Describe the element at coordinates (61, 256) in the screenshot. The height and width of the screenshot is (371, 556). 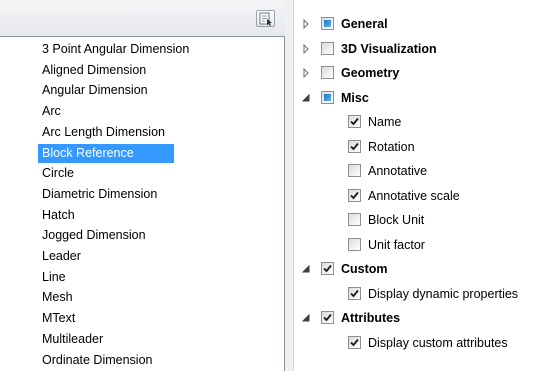
I see `object-list-item: Leader` at that location.